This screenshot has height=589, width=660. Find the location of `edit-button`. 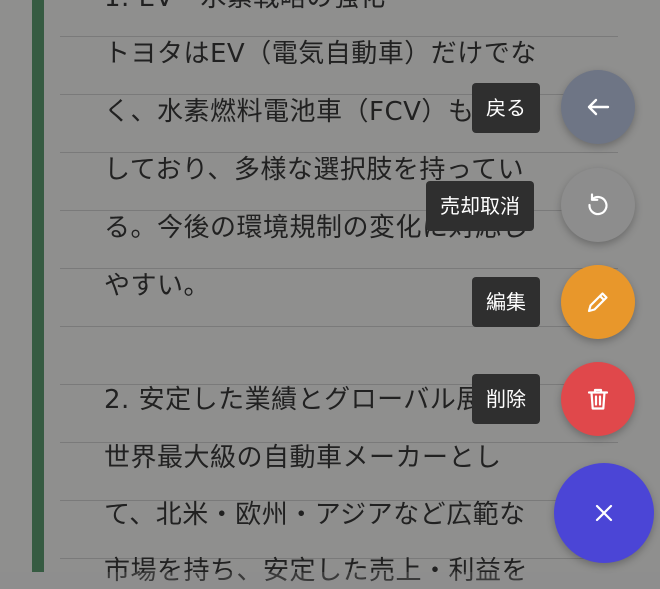

edit-button is located at coordinates (598, 302).